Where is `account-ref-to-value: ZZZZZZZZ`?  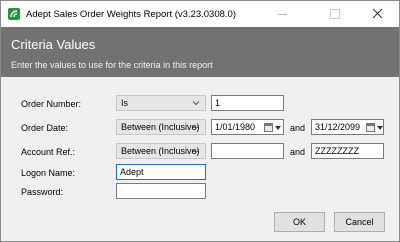
account-ref-to-value: ZZZZZZZZ is located at coordinates (337, 151).